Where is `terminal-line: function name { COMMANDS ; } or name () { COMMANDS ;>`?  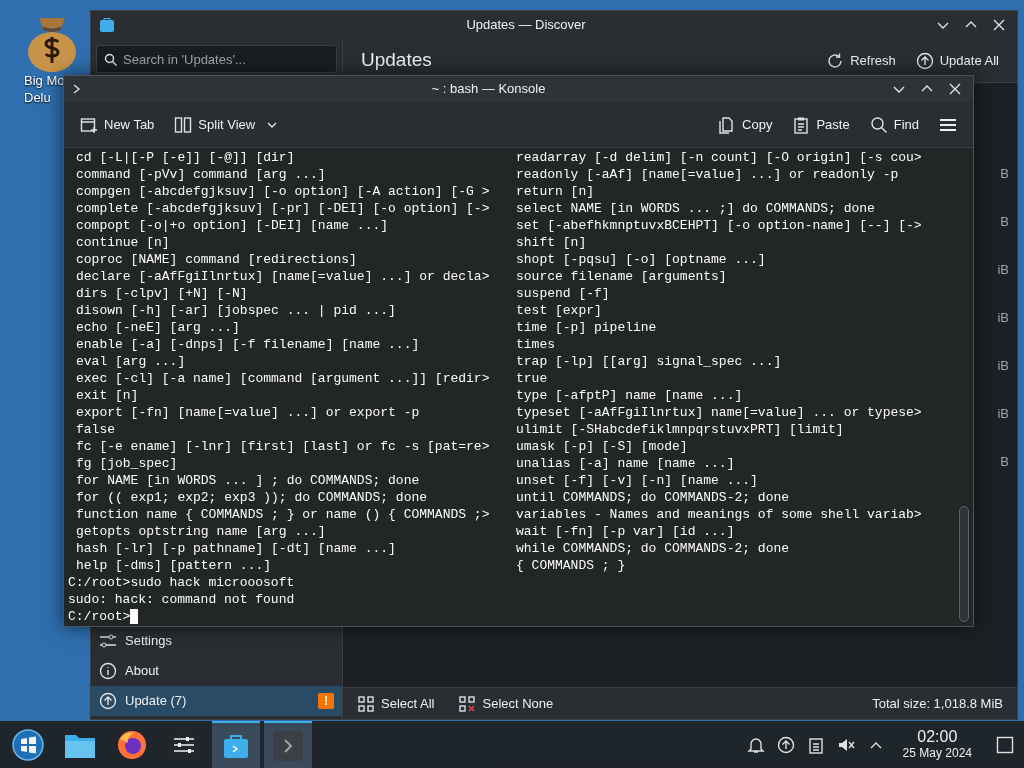
terminal-line: function name { COMMANDS ; } or name () { COMMANDS ;> is located at coordinates (283, 514).